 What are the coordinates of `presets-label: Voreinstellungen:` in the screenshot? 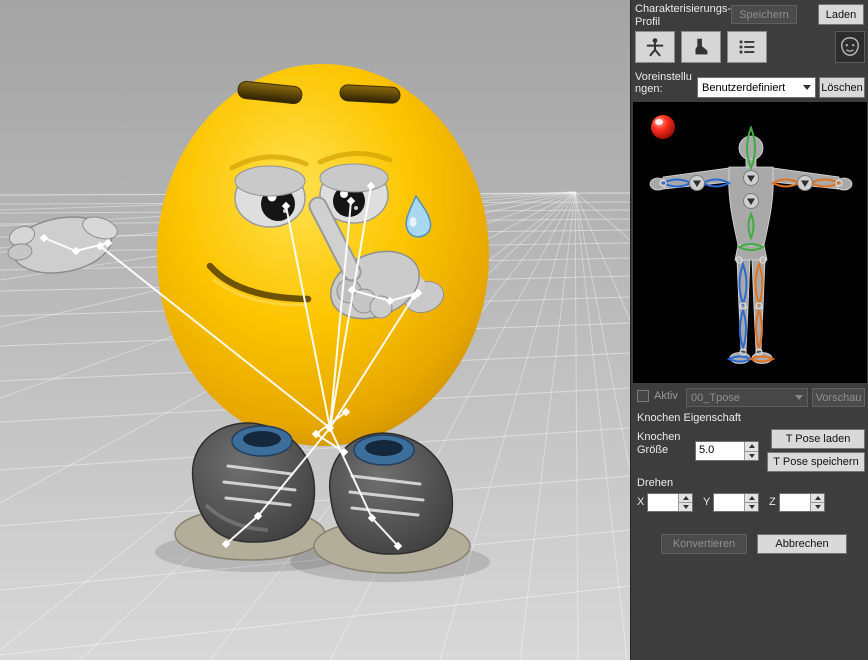 It's located at (663, 83).